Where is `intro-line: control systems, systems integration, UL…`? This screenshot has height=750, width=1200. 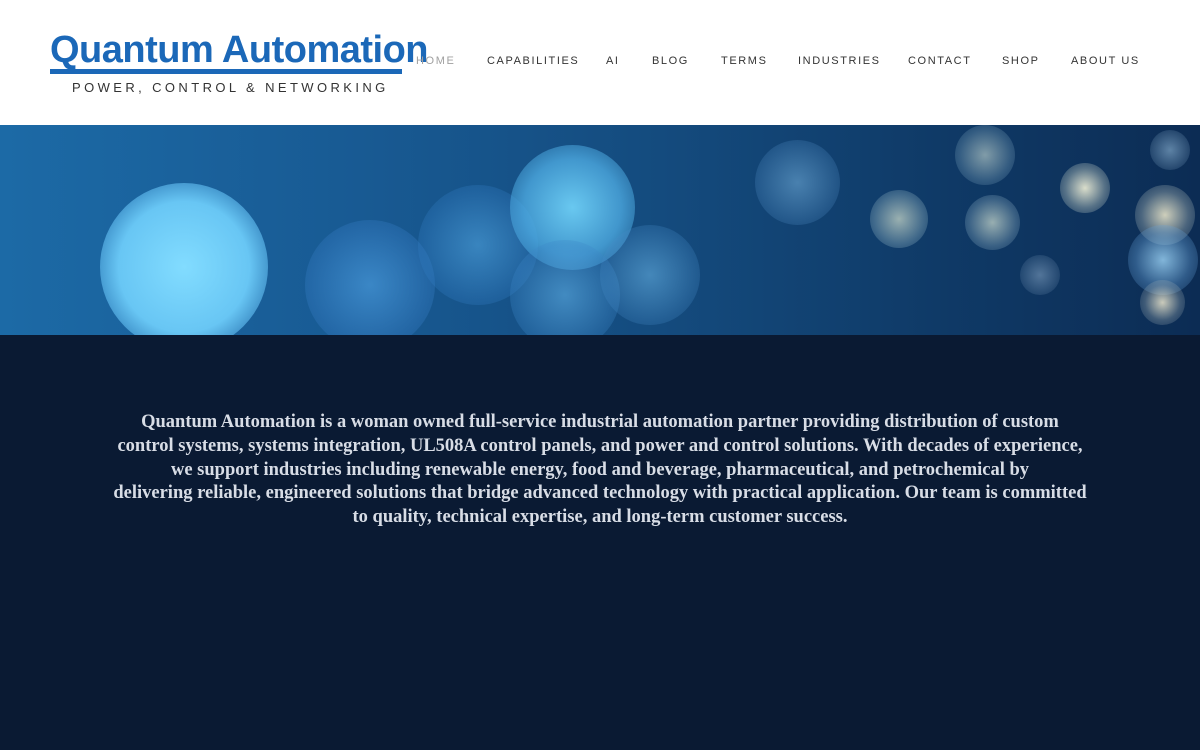
intro-line: control systems, systems integration, UL… is located at coordinates (600, 445).